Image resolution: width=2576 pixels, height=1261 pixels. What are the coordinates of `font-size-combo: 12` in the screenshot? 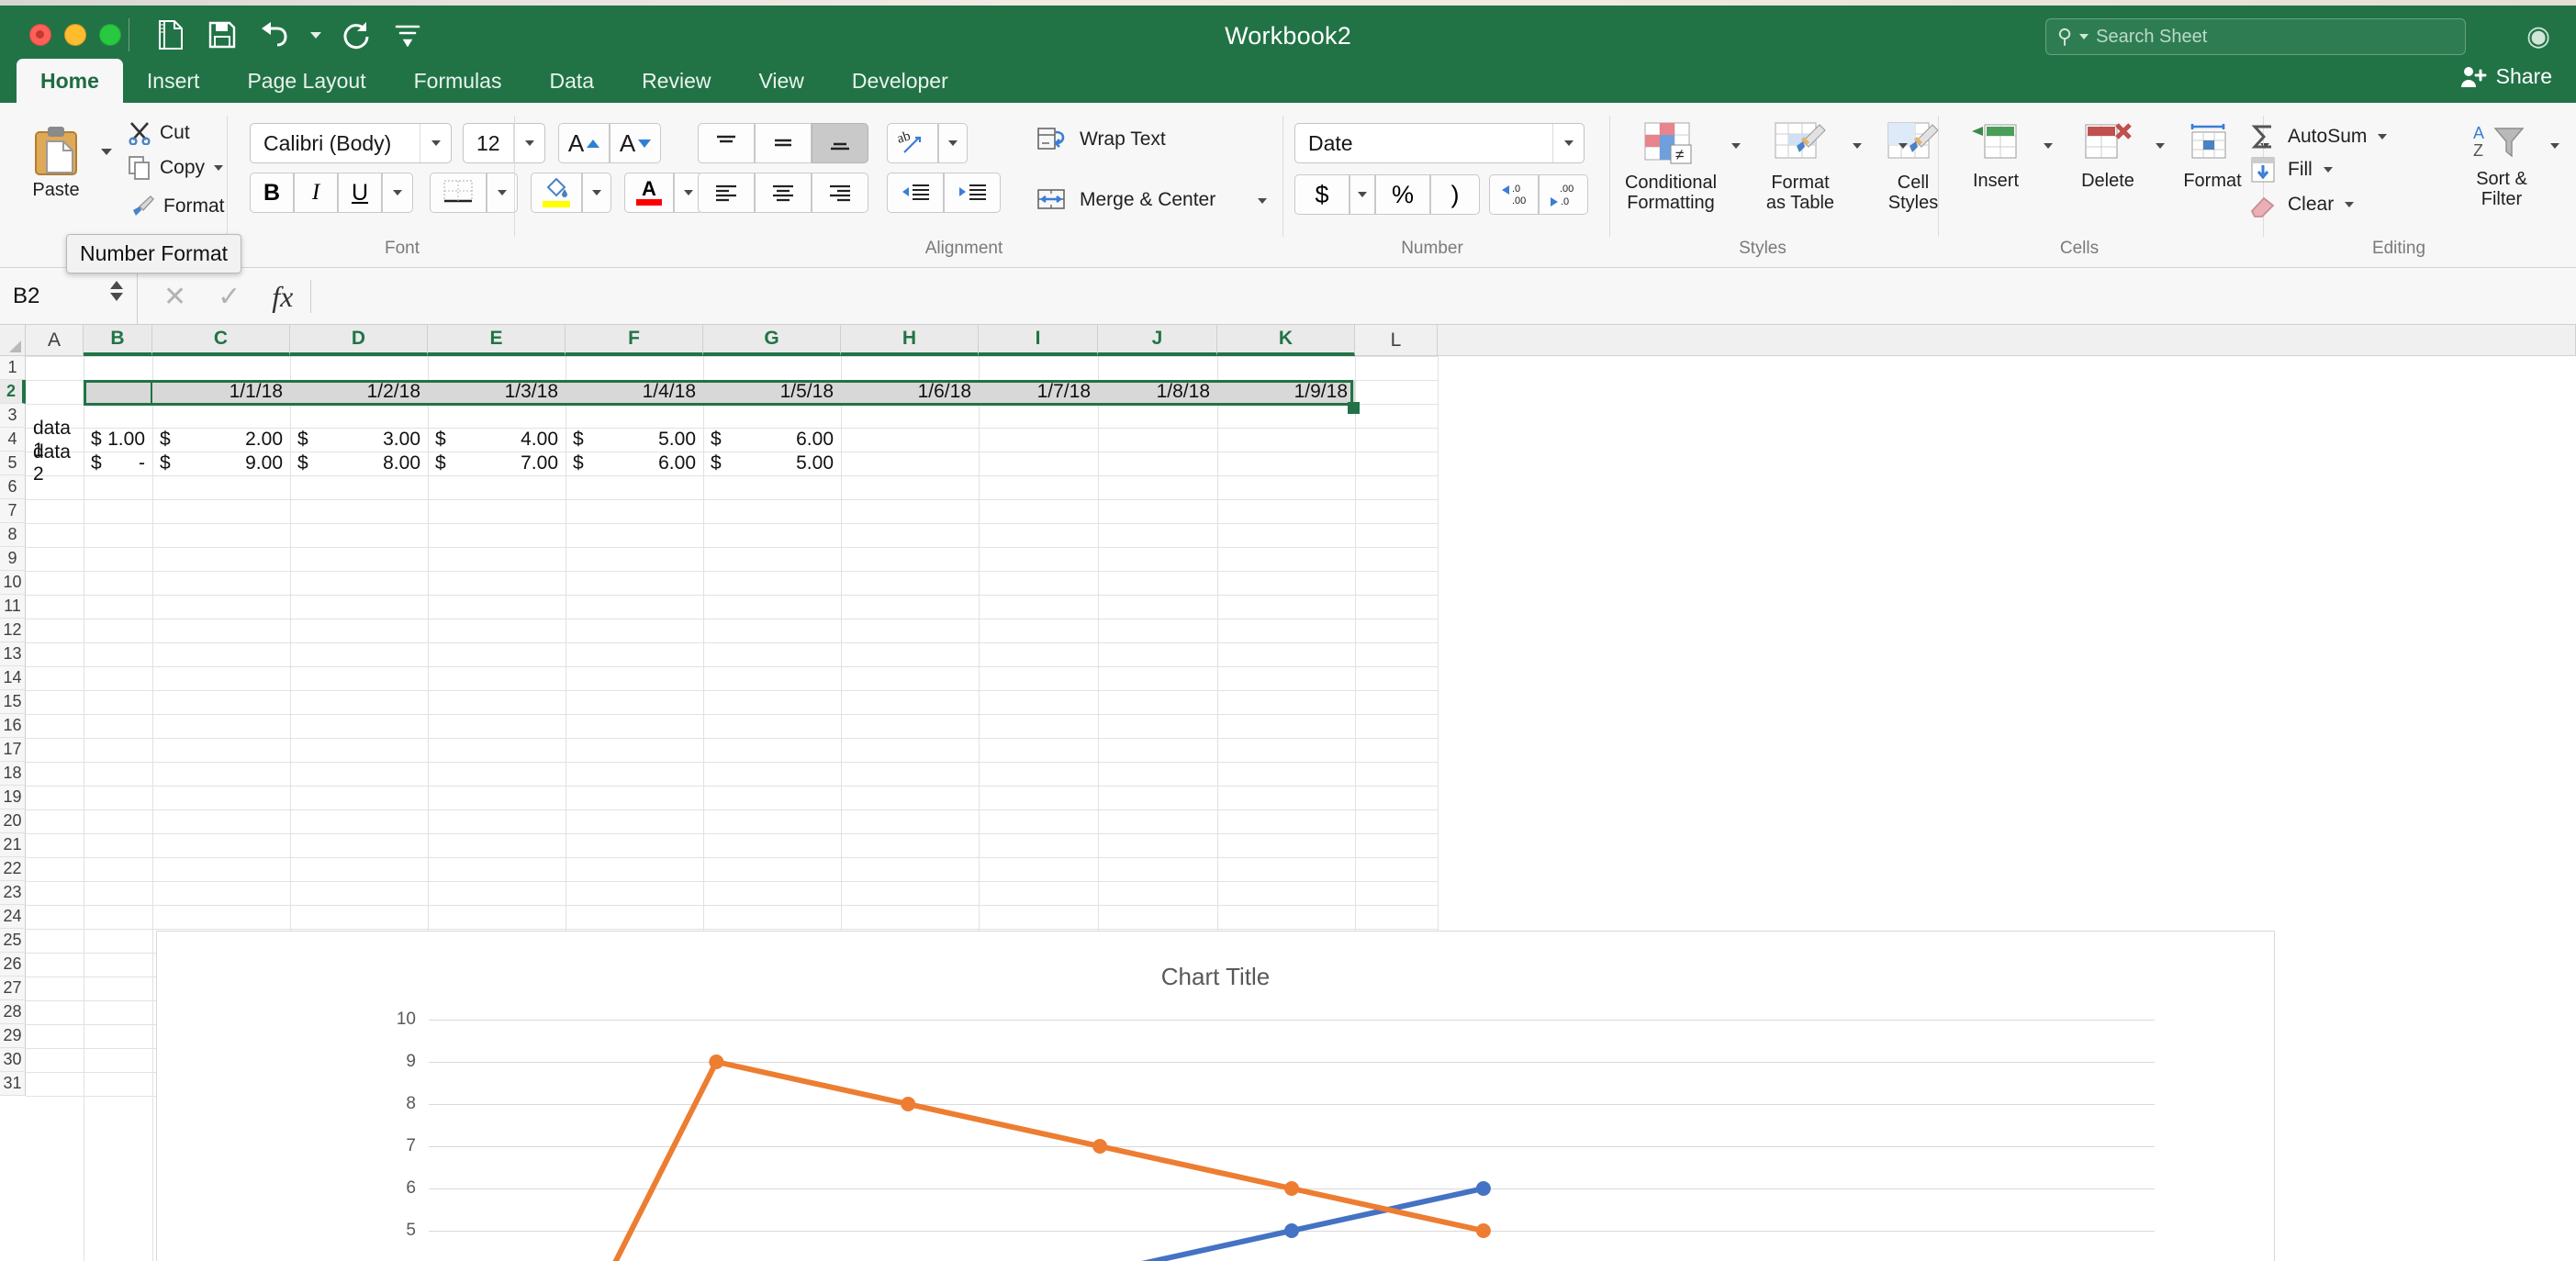 It's located at (504, 143).